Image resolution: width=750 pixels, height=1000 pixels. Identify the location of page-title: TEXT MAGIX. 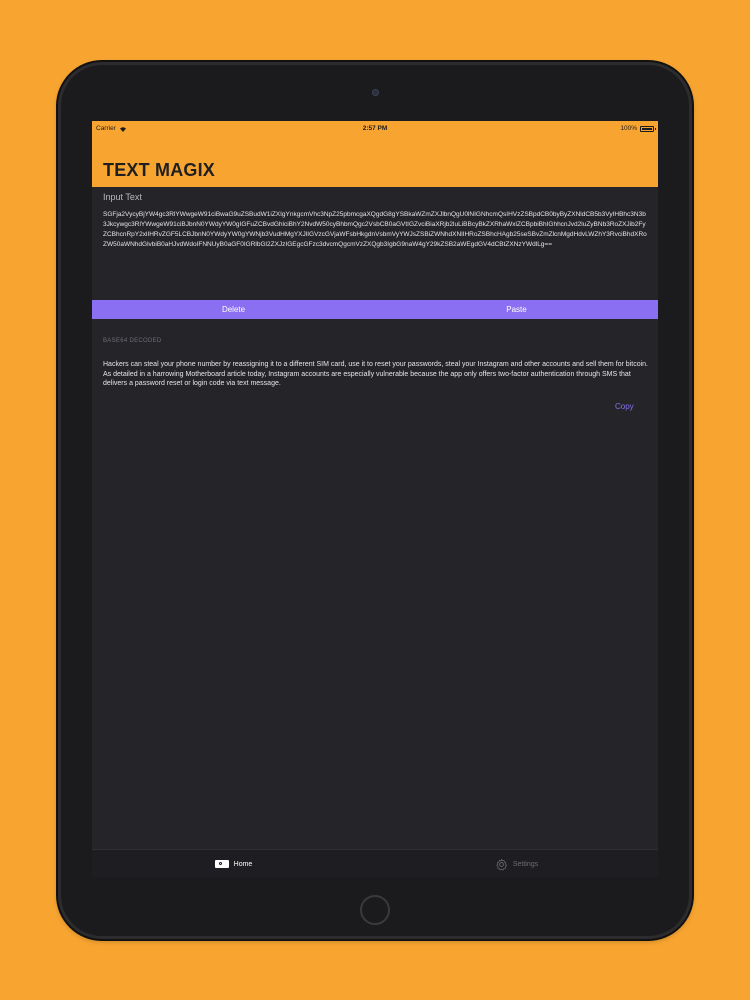
(159, 170).